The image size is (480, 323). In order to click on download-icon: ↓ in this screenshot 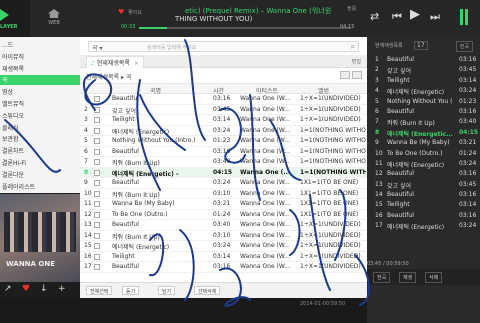, I will do `click(44, 289)`.